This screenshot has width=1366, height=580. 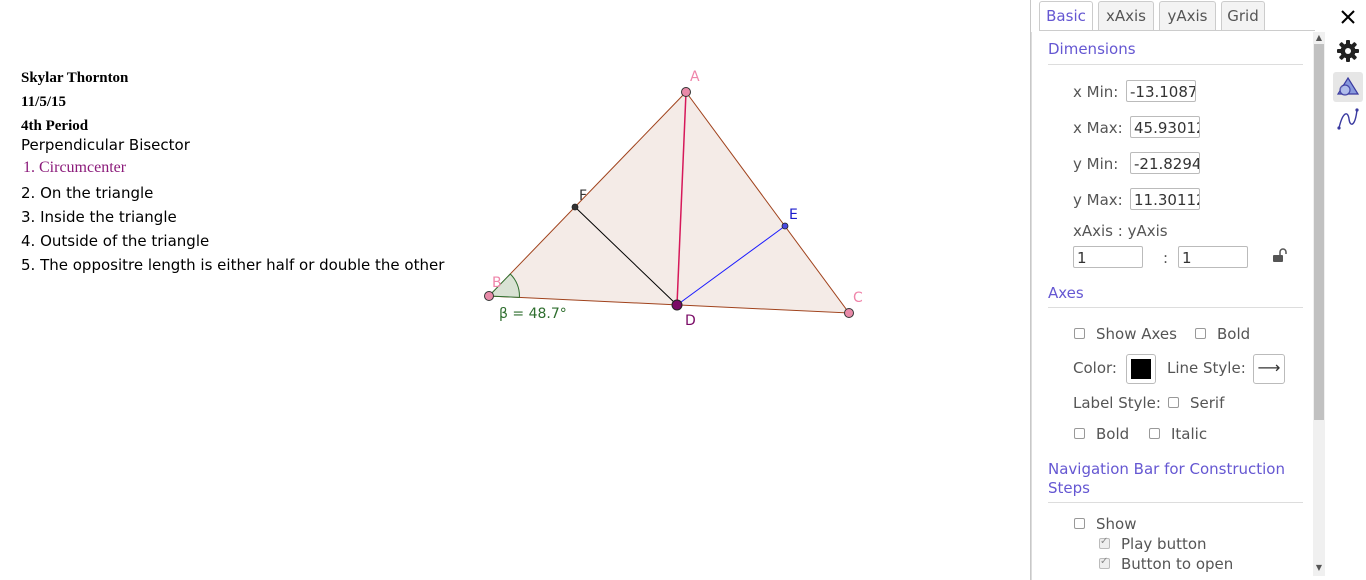 I want to click on function-graph-icon, so click(x=1348, y=119).